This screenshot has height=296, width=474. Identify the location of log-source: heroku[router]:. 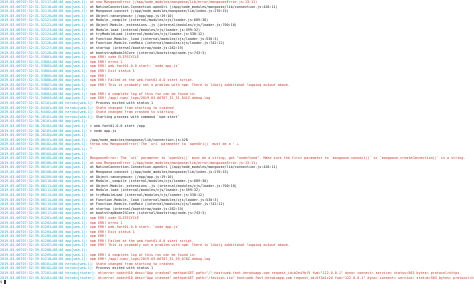
(80, 277).